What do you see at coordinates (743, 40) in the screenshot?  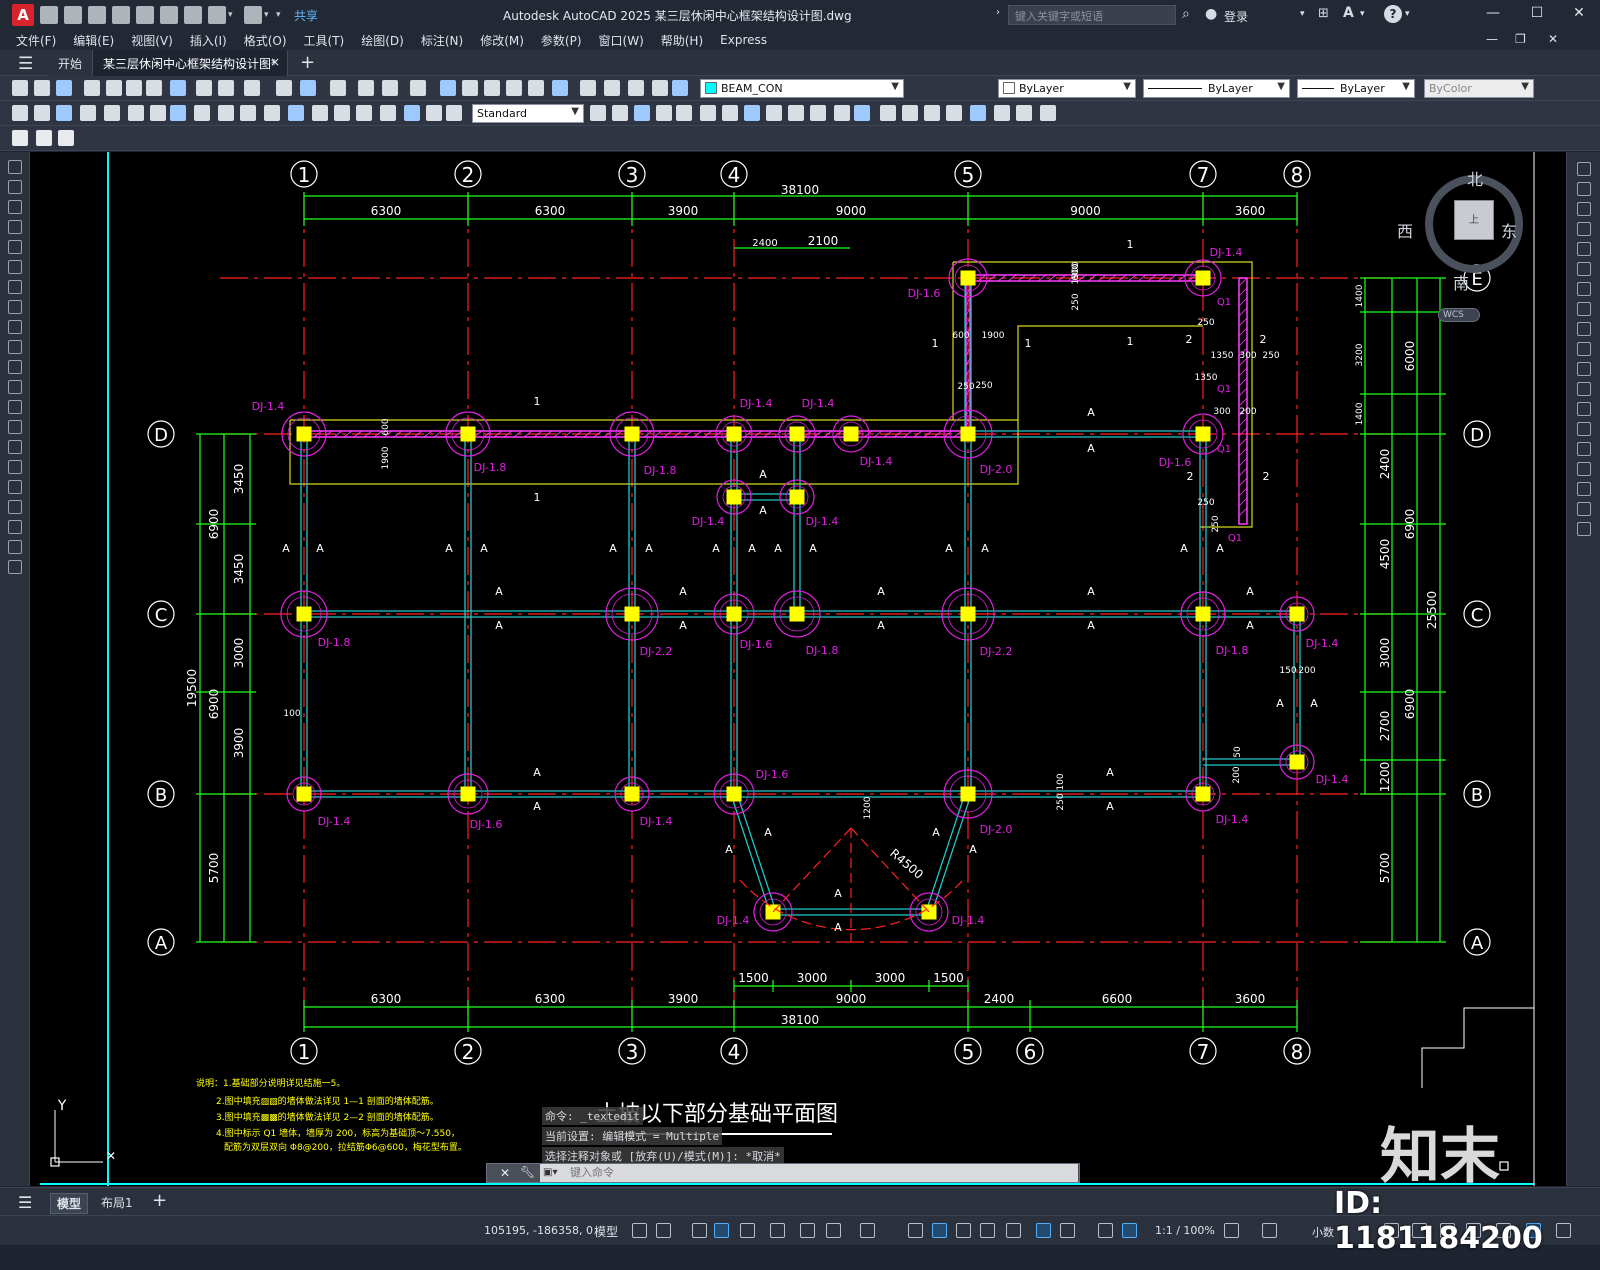 I see `menu-express: Express` at bounding box center [743, 40].